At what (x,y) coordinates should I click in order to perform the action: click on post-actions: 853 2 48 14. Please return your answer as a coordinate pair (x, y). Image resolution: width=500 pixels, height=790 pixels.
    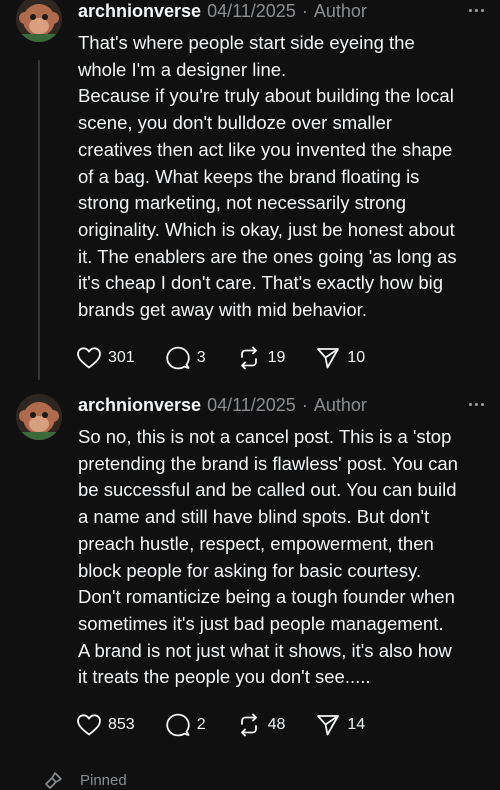
    Looking at the image, I should click on (235, 725).